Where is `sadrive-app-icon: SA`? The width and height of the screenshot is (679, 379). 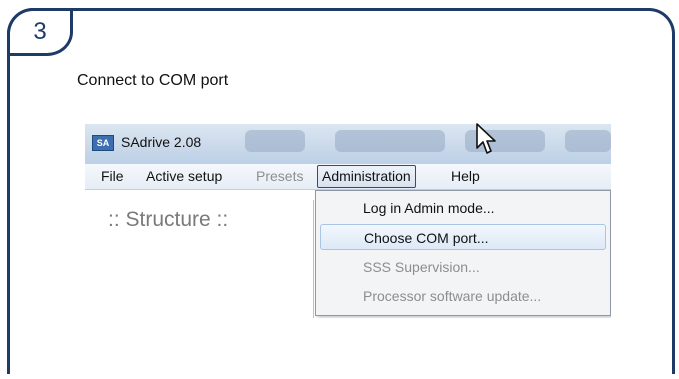
sadrive-app-icon: SA is located at coordinates (103, 143).